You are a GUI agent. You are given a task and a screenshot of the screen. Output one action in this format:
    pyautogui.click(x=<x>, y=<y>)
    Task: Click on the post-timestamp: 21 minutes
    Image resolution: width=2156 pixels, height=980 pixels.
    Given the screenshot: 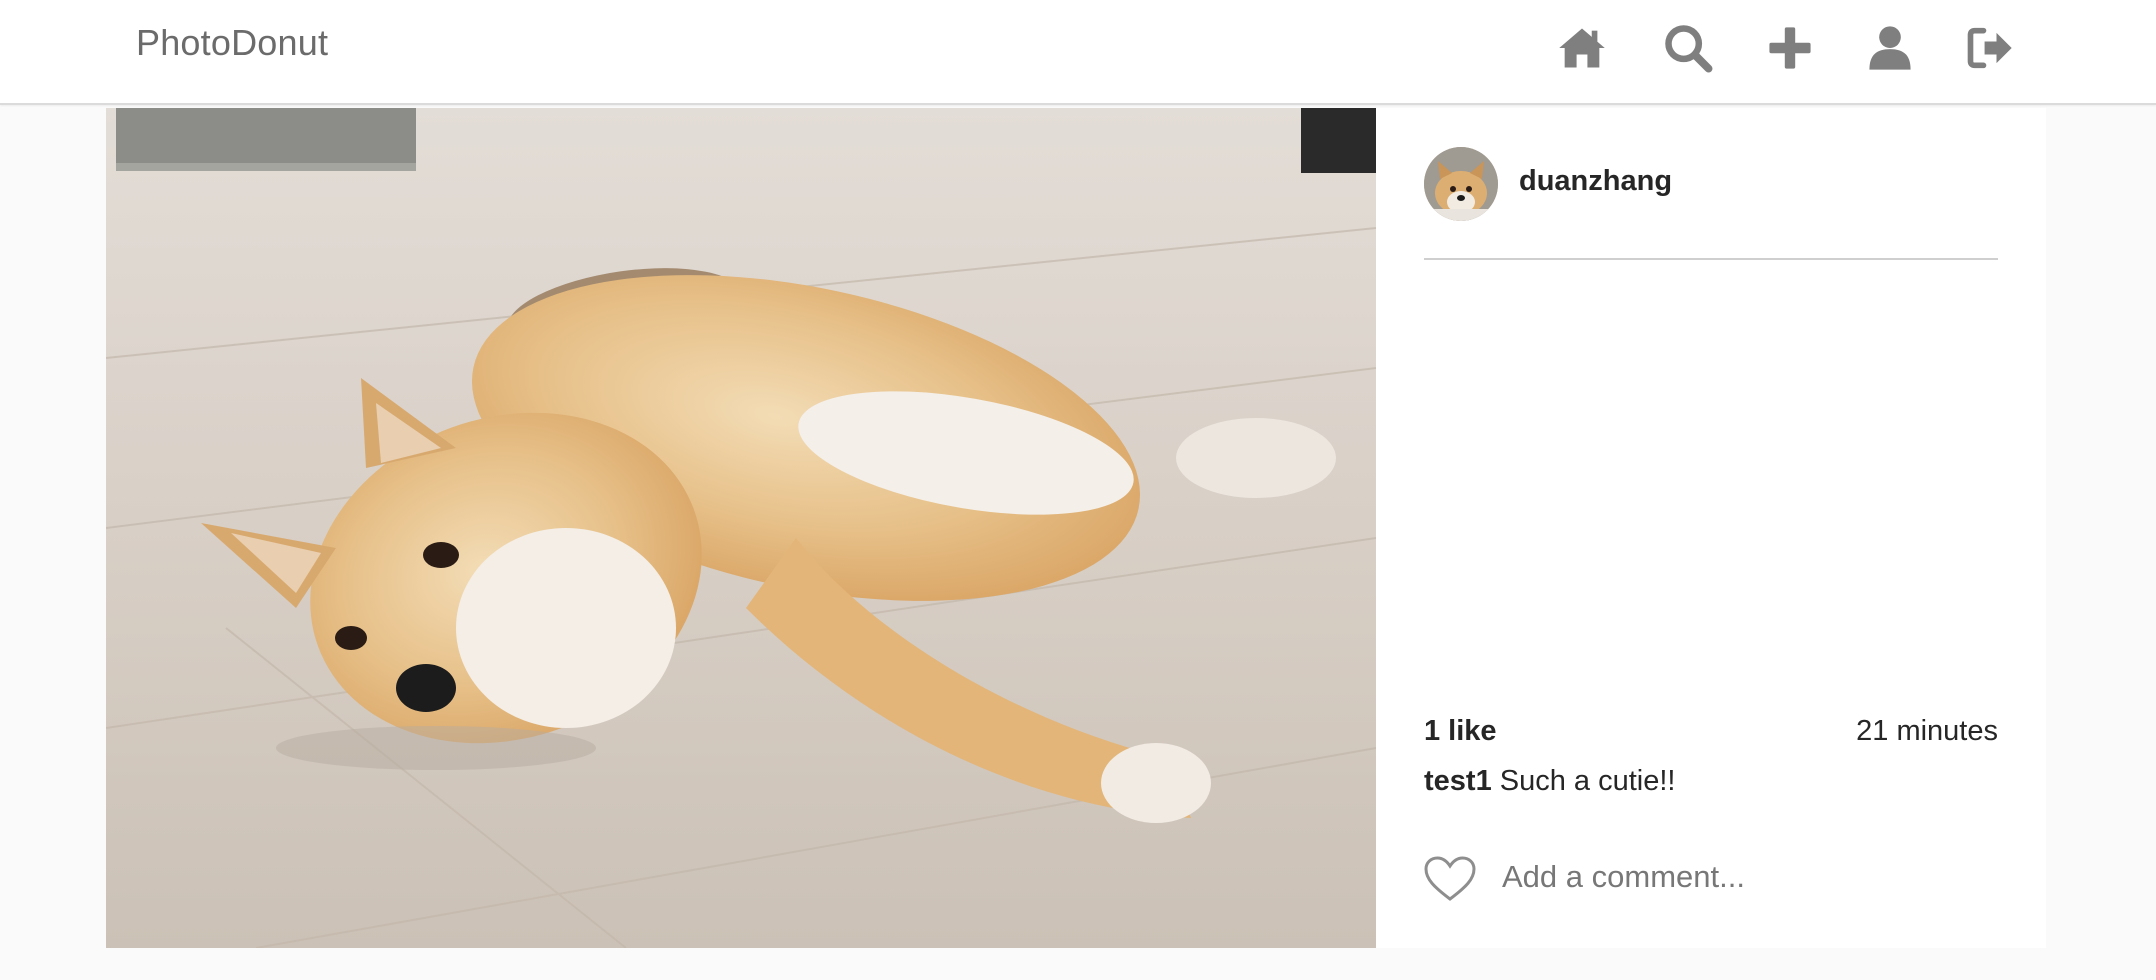 What is the action you would take?
    pyautogui.click(x=1927, y=731)
    